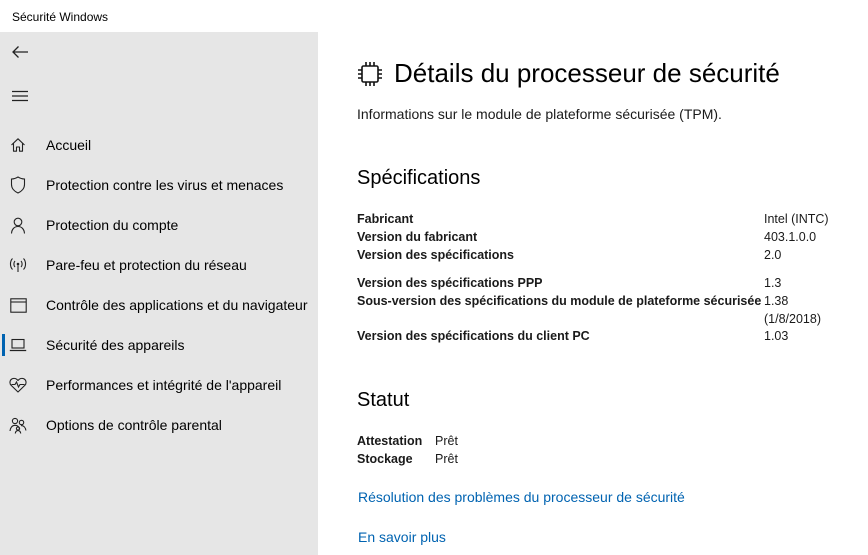  Describe the element at coordinates (18, 145) in the screenshot. I see `home-icon` at that location.